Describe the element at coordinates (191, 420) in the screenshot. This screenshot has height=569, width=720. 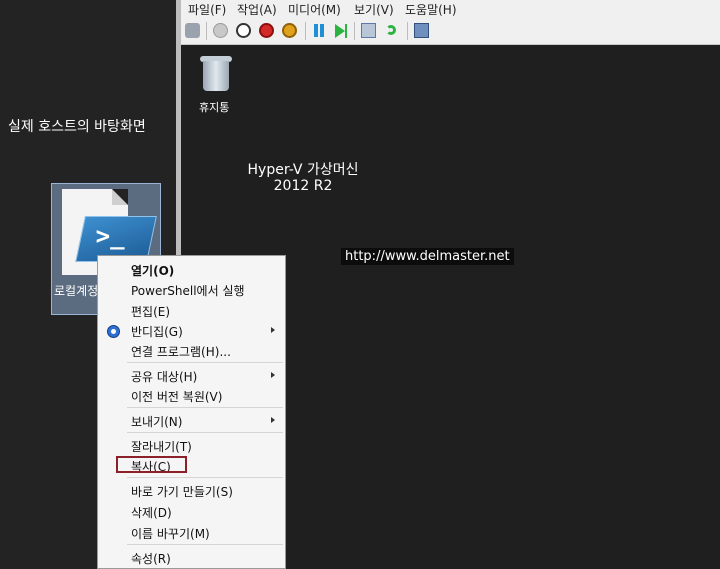
I see `menu-item-send-to: 보내기(N)` at that location.